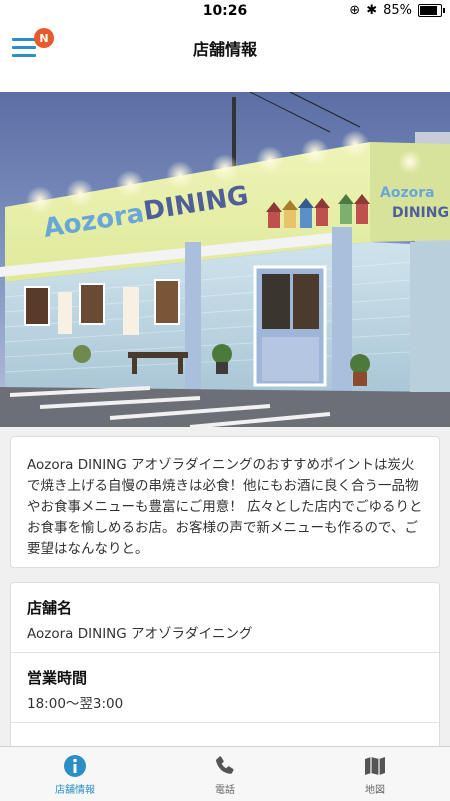  Describe the element at coordinates (140, 634) in the screenshot. I see `store-name-value: Aozora DINING アオゾラダイニング` at that location.